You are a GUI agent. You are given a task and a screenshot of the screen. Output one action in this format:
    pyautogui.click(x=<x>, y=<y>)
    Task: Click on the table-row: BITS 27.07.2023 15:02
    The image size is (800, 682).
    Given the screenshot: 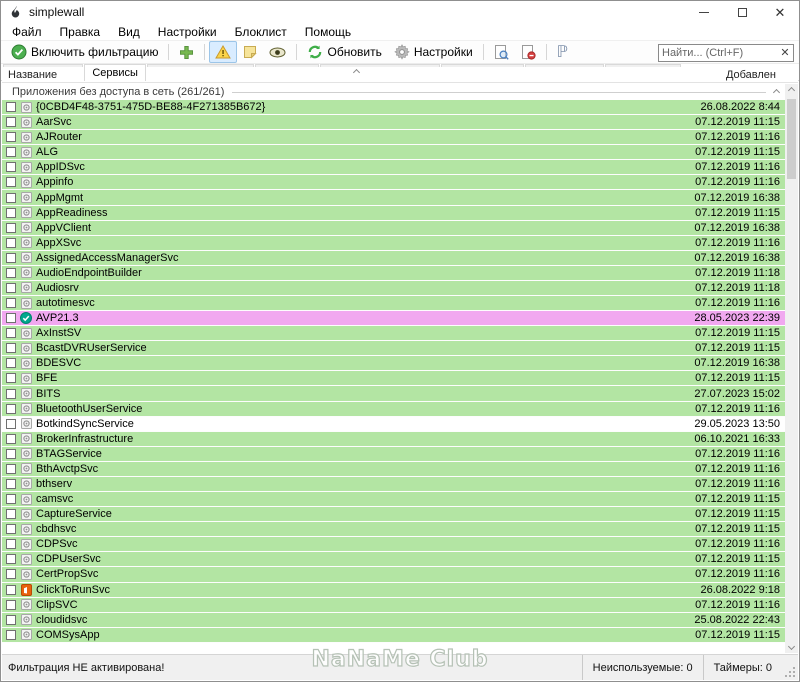 What is the action you would take?
    pyautogui.click(x=393, y=394)
    